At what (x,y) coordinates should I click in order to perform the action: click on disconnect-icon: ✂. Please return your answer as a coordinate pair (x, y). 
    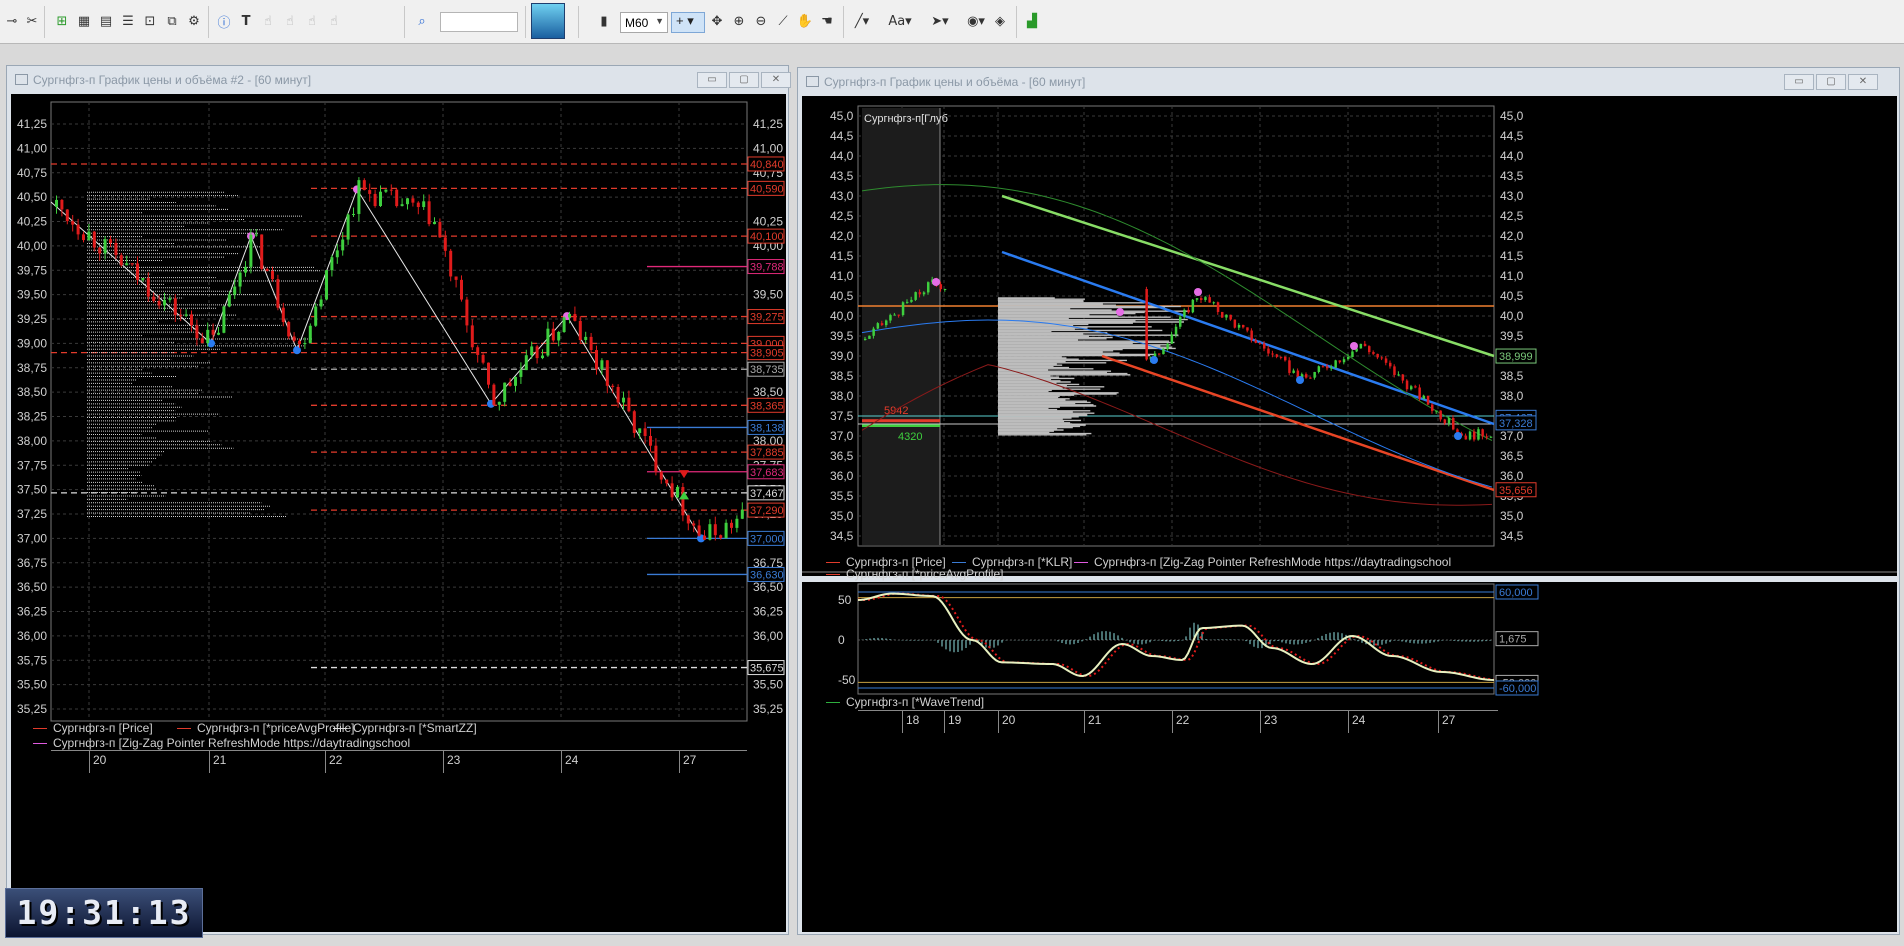
    Looking at the image, I should click on (32, 21).